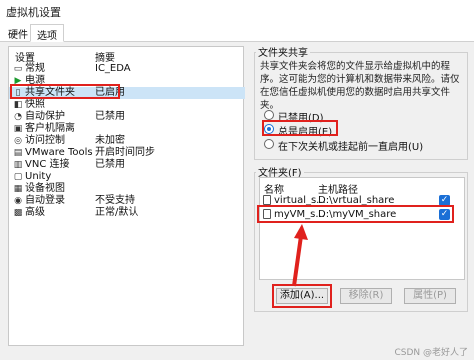 The image size is (474, 360). What do you see at coordinates (33, 12) in the screenshot?
I see `window-title: 虚拟机设置` at bounding box center [33, 12].